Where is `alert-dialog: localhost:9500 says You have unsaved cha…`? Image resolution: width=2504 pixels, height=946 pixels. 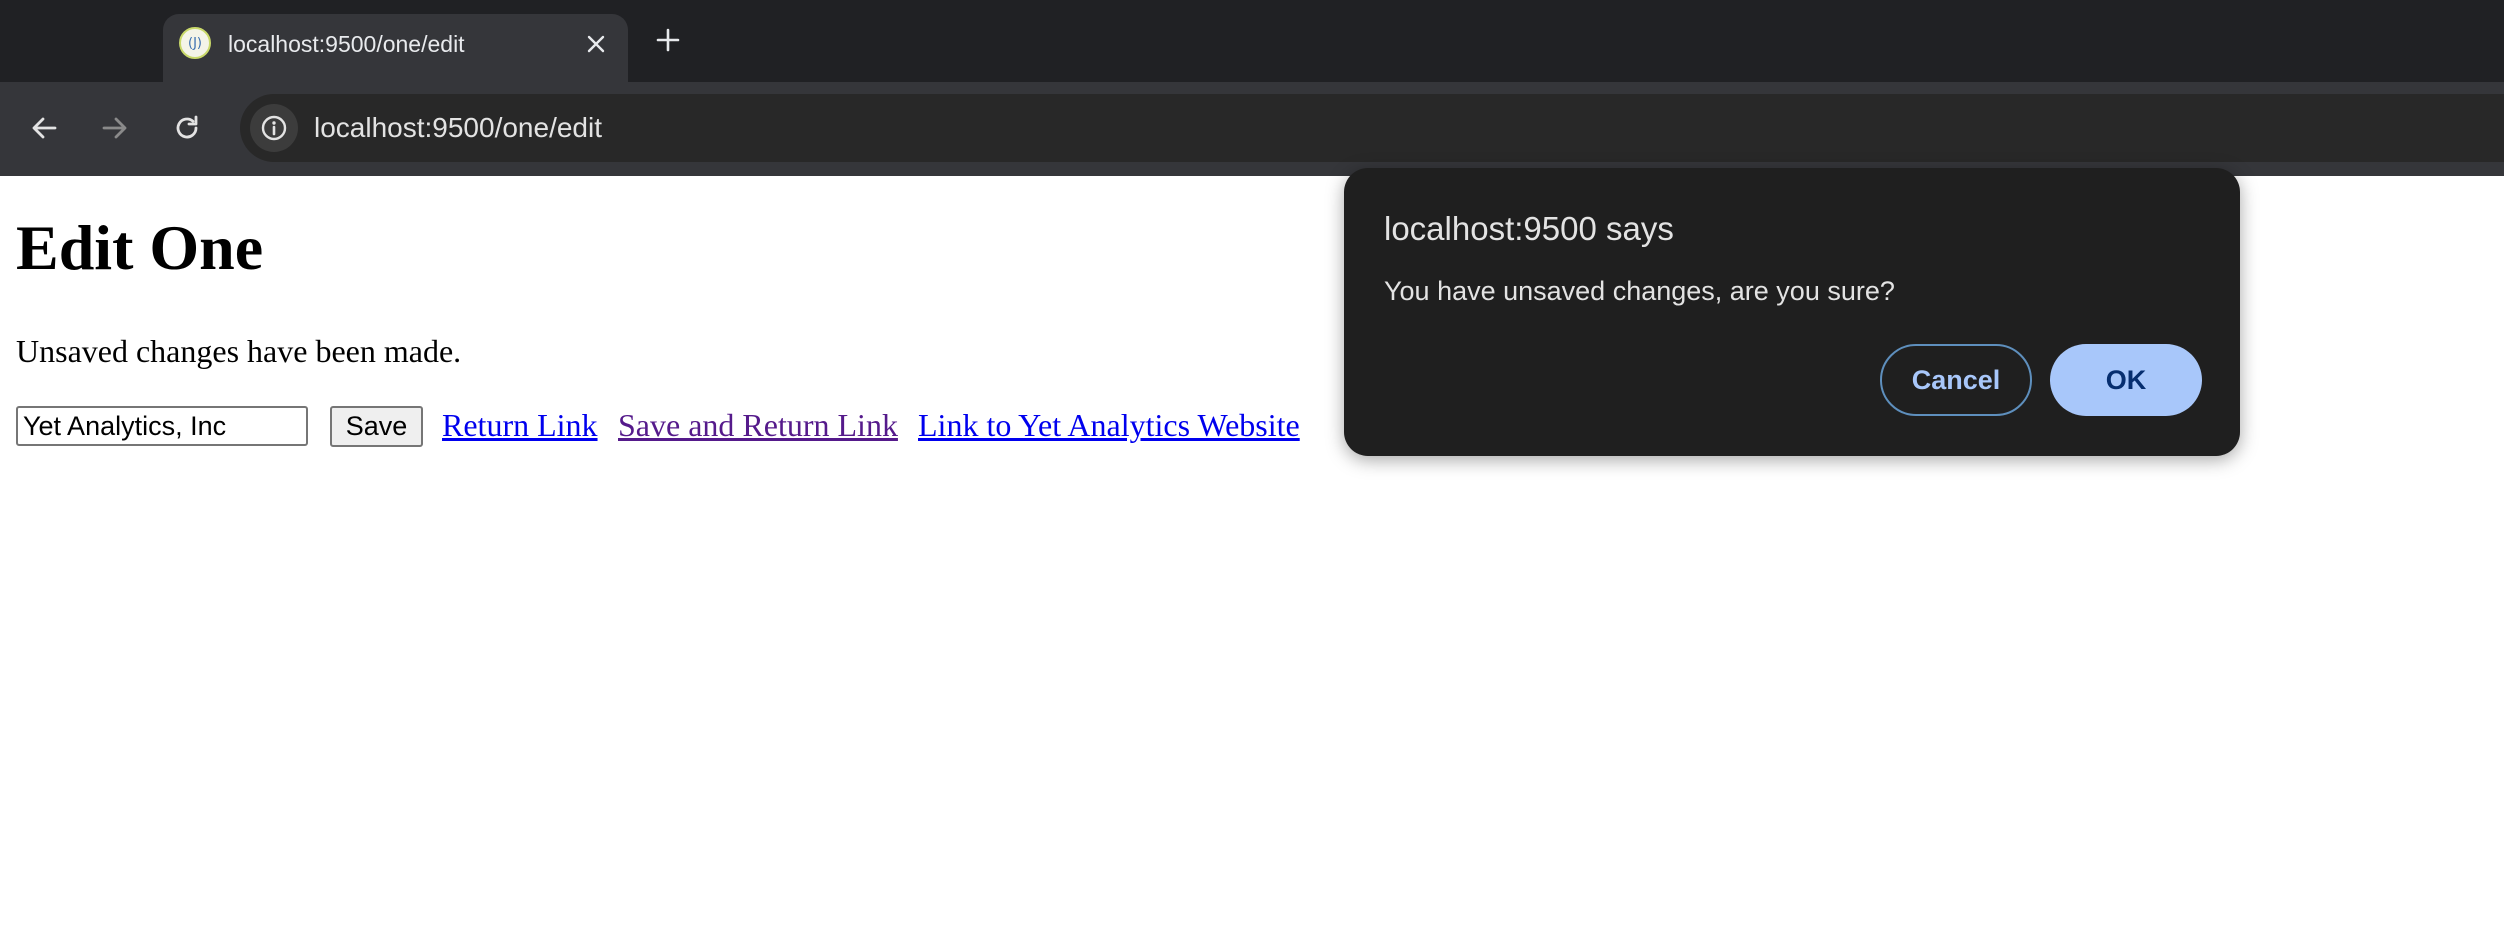 alert-dialog: localhost:9500 says You have unsaved cha… is located at coordinates (1792, 312).